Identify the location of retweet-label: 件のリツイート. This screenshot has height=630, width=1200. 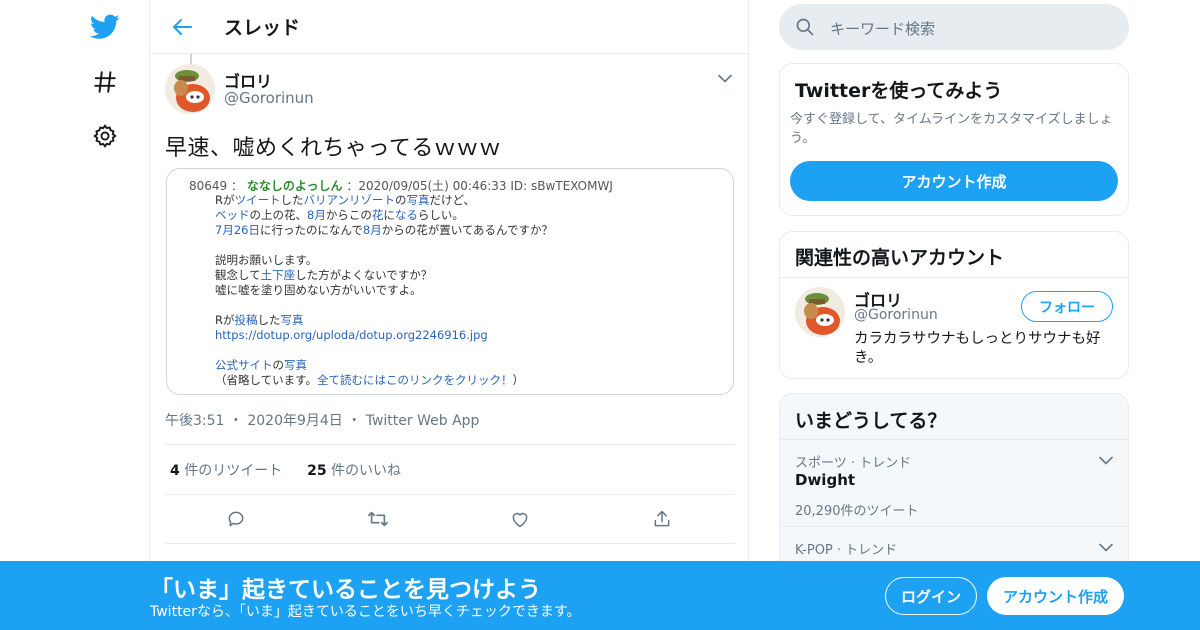
(233, 471).